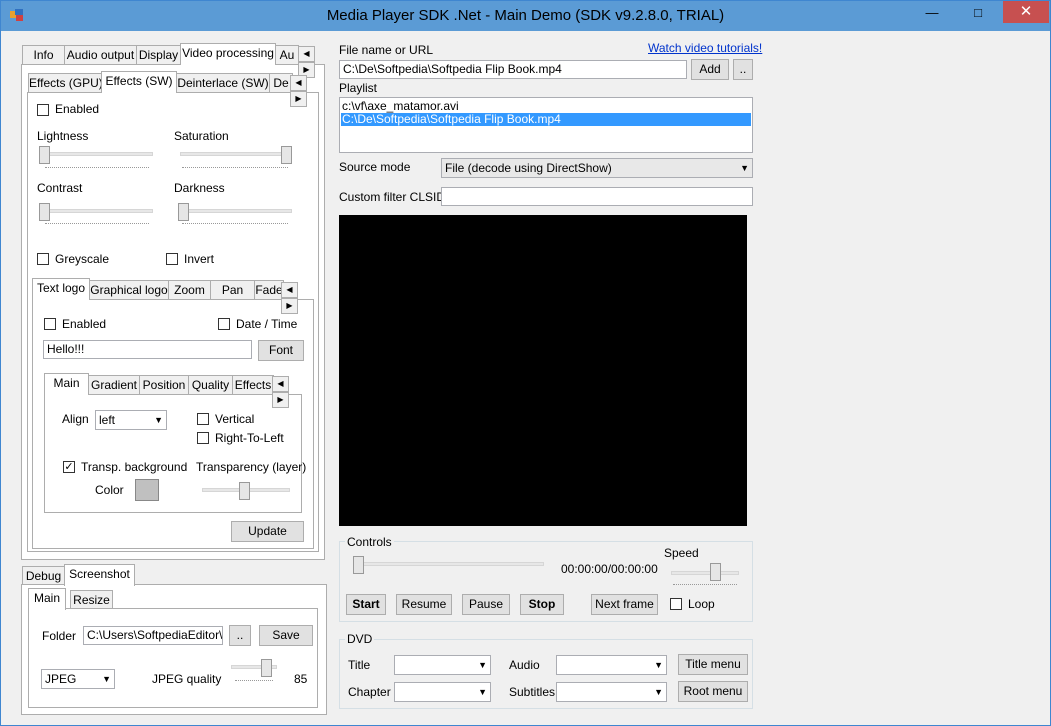 The width and height of the screenshot is (1051, 726). What do you see at coordinates (597, 168) in the screenshot?
I see `source-mode-select: File (decode using DirectShow) ▼` at bounding box center [597, 168].